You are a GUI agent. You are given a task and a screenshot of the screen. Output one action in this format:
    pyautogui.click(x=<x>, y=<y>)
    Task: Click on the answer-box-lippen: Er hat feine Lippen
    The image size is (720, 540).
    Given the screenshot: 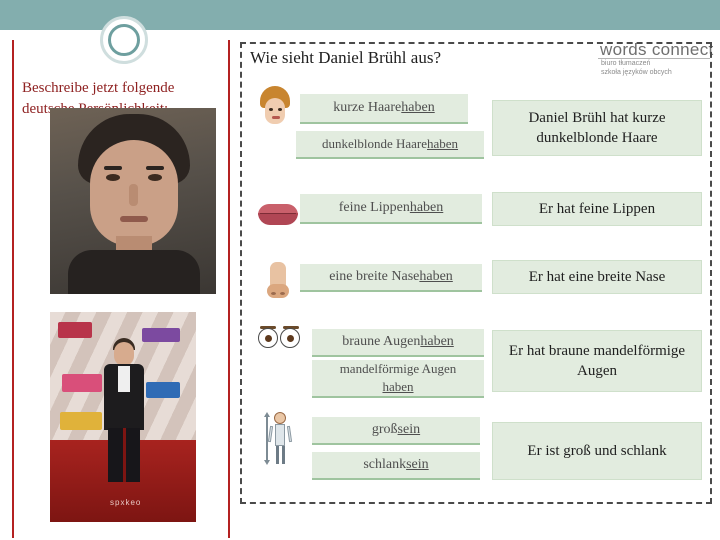 What is the action you would take?
    pyautogui.click(x=597, y=209)
    